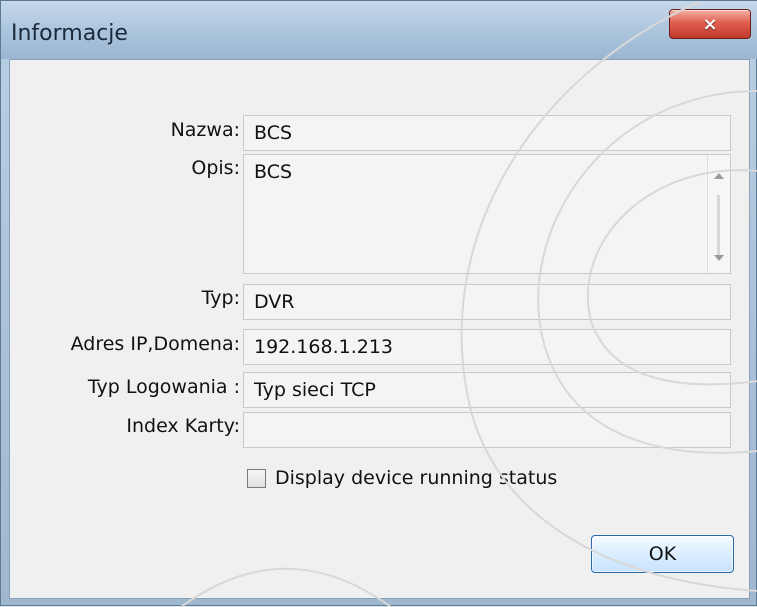 This screenshot has width=757, height=607. I want to click on dialog-title: Informacje, so click(69, 33).